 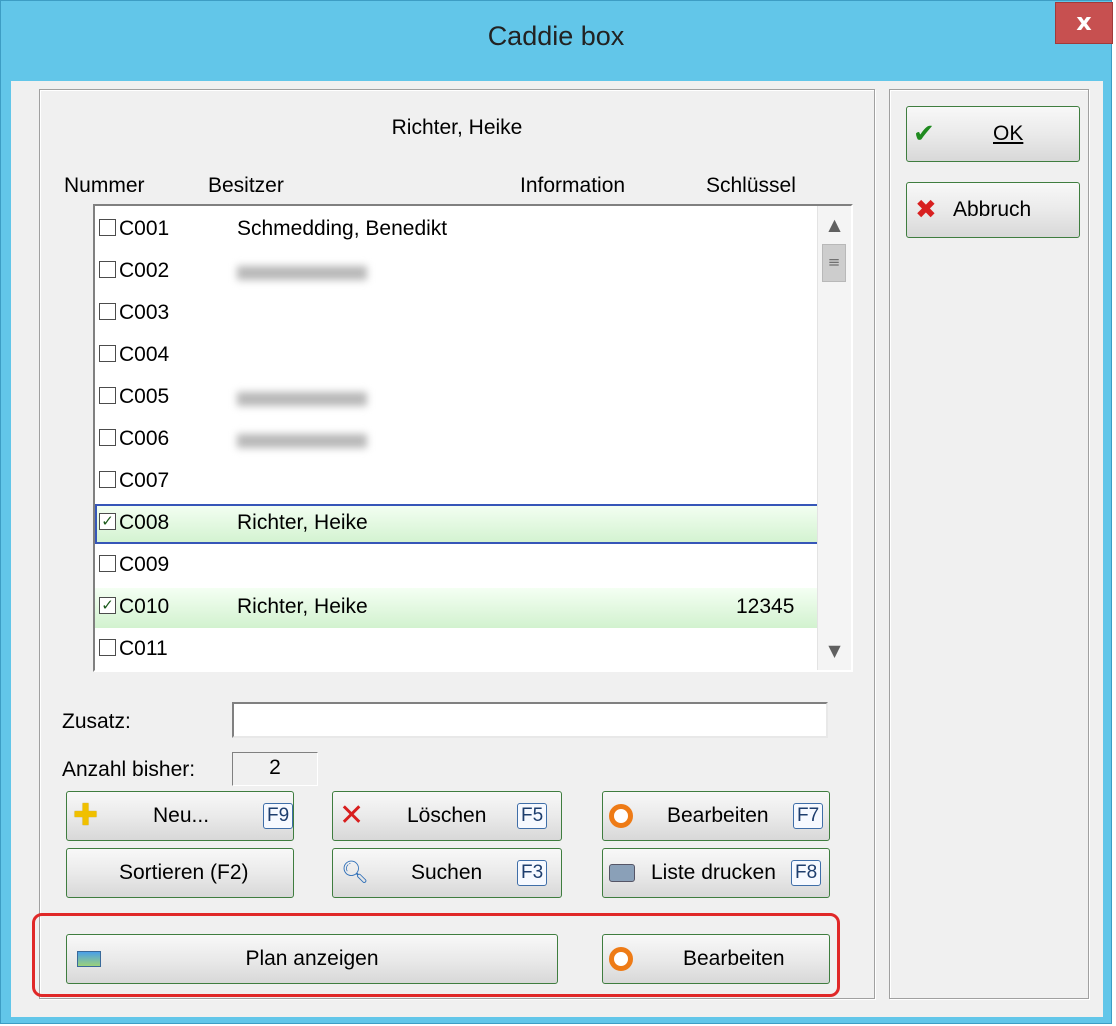 What do you see at coordinates (457, 398) in the screenshot?
I see `list-item: C005` at bounding box center [457, 398].